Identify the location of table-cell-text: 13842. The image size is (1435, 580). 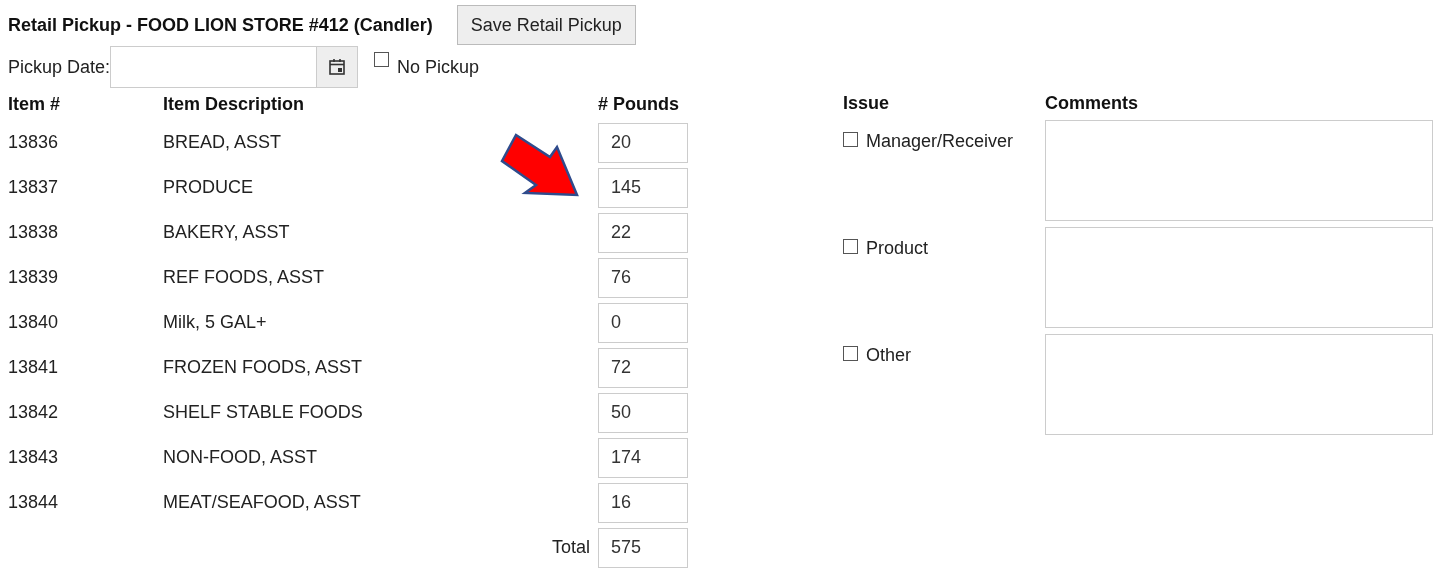
(34, 412).